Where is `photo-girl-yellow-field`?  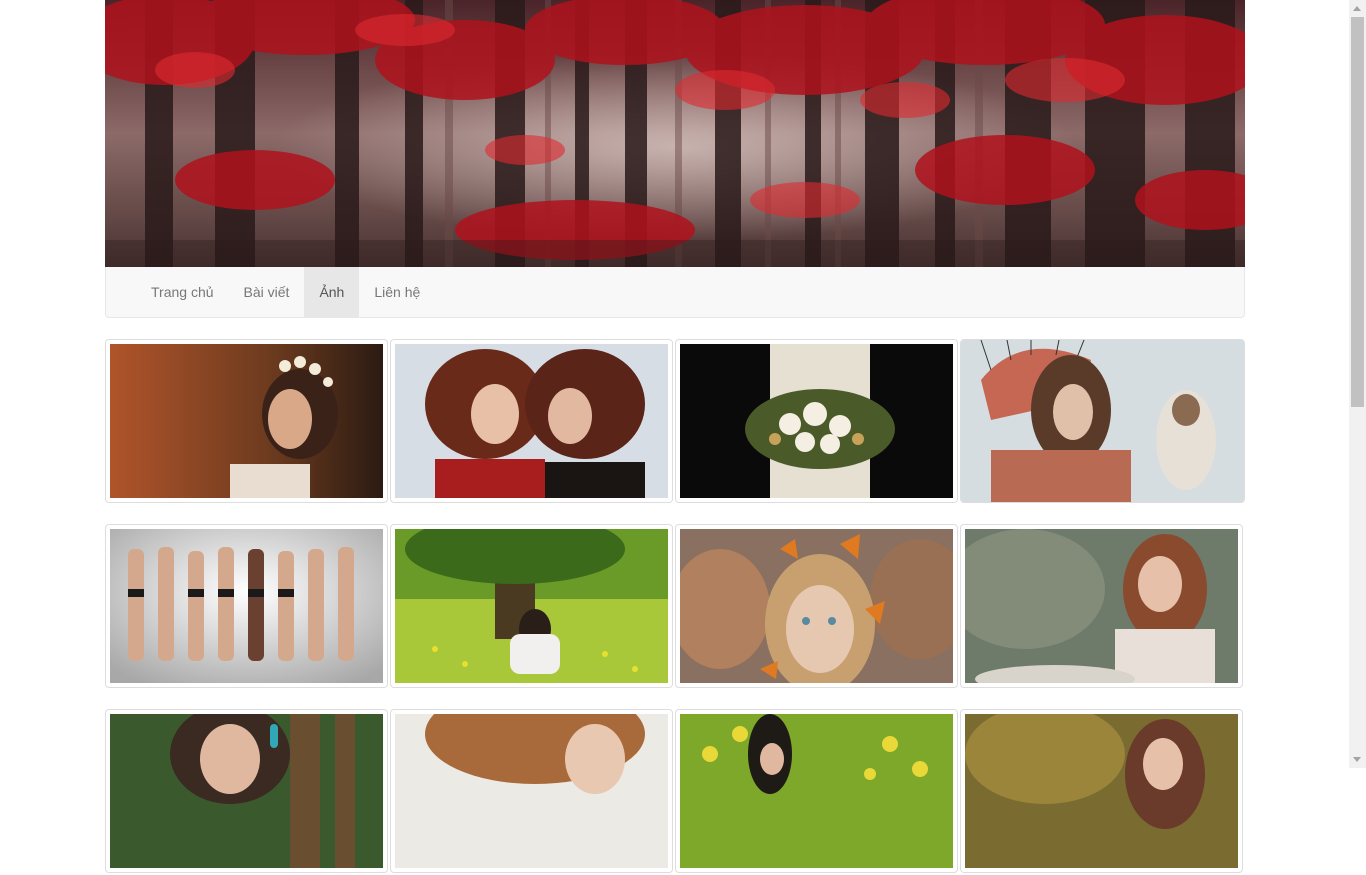 photo-girl-yellow-field is located at coordinates (816, 791).